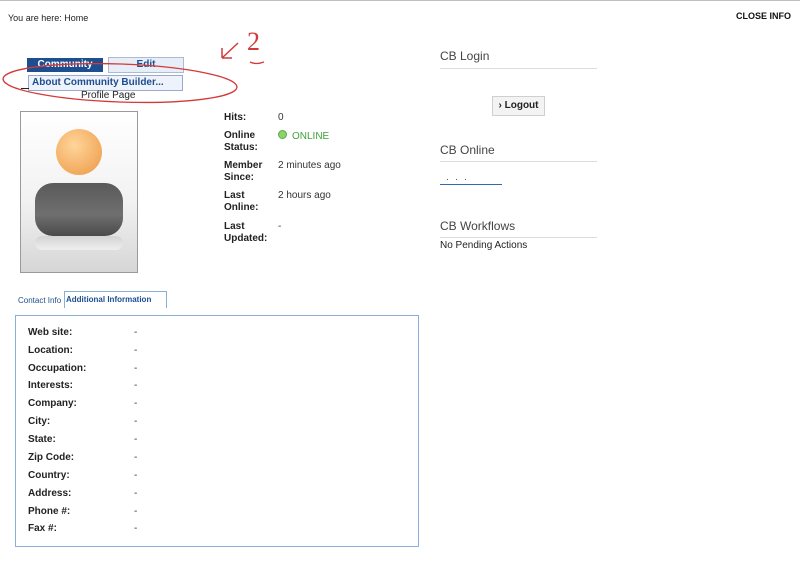 The image size is (800, 575). Describe the element at coordinates (253, 41) in the screenshot. I see `annotation-number: 2` at that location.